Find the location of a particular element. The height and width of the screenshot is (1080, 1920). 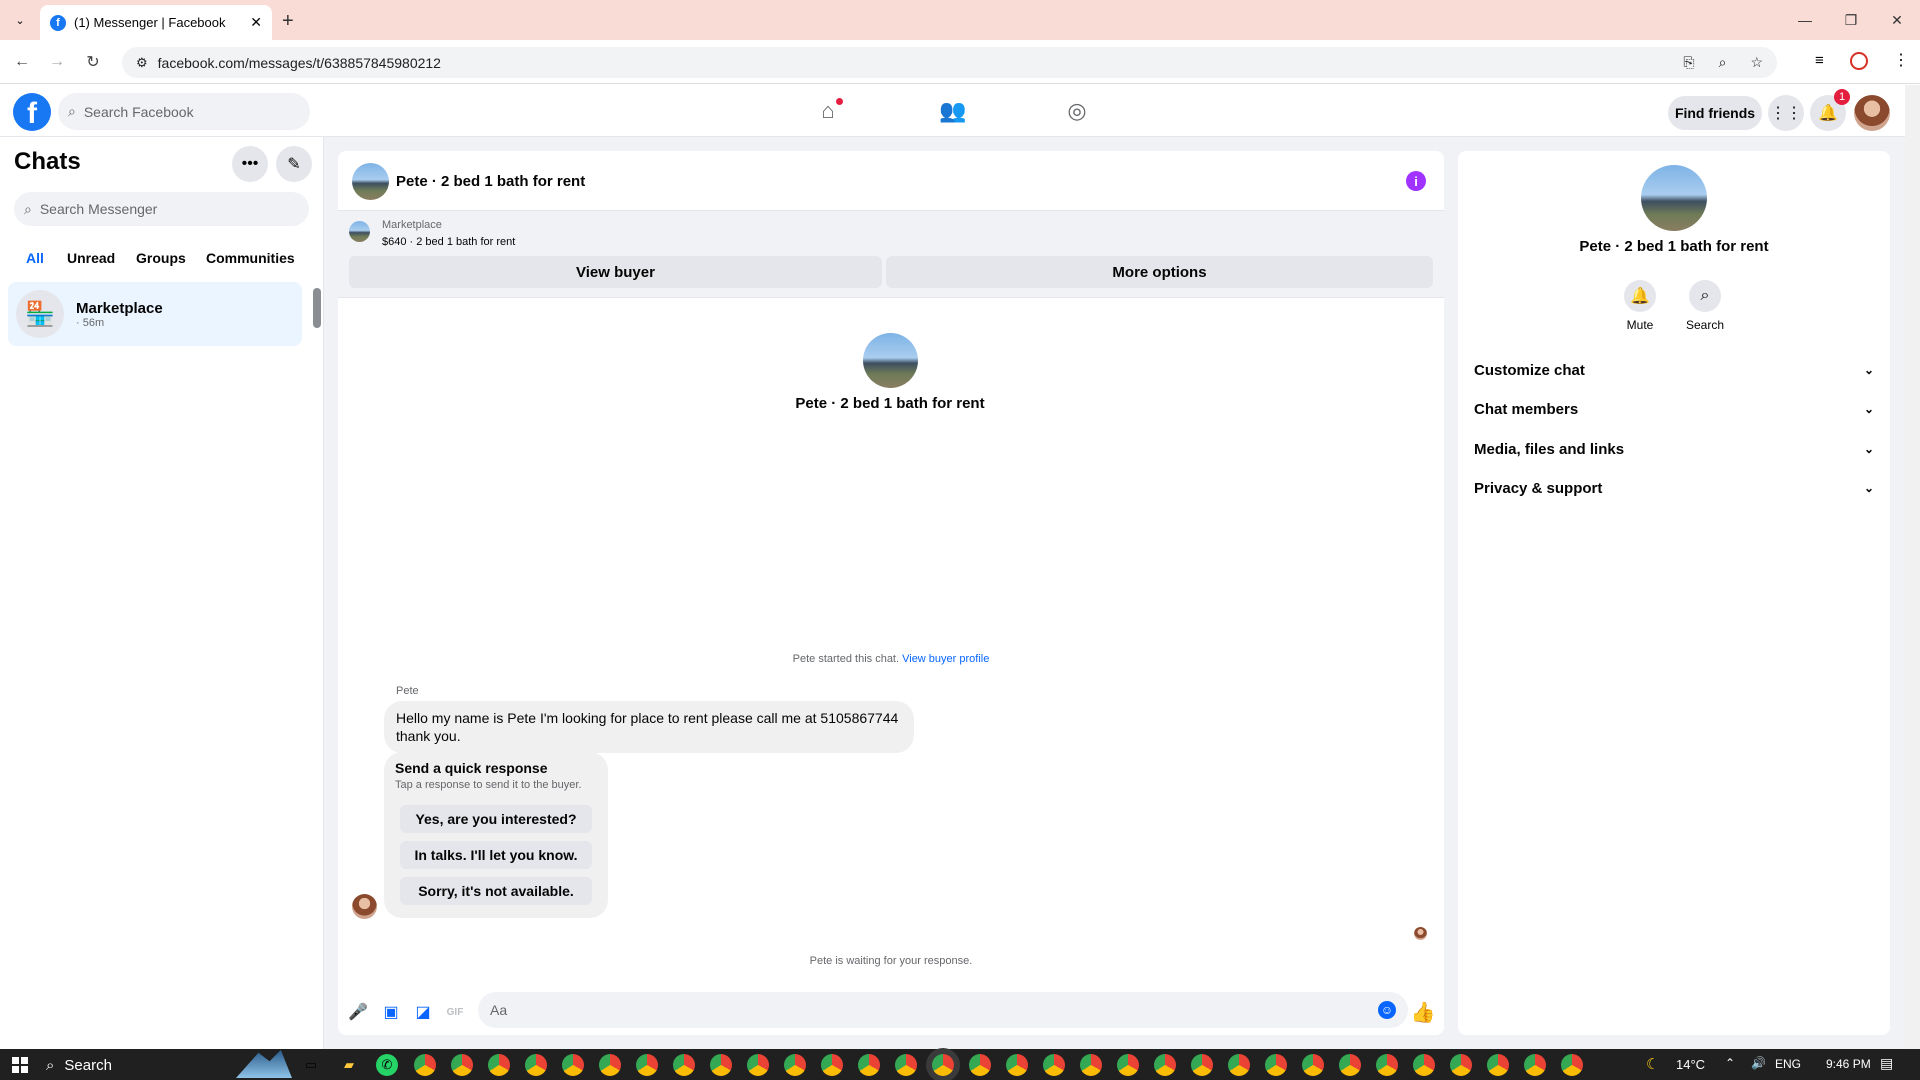

photo-icon: ▣ is located at coordinates (391, 1012).